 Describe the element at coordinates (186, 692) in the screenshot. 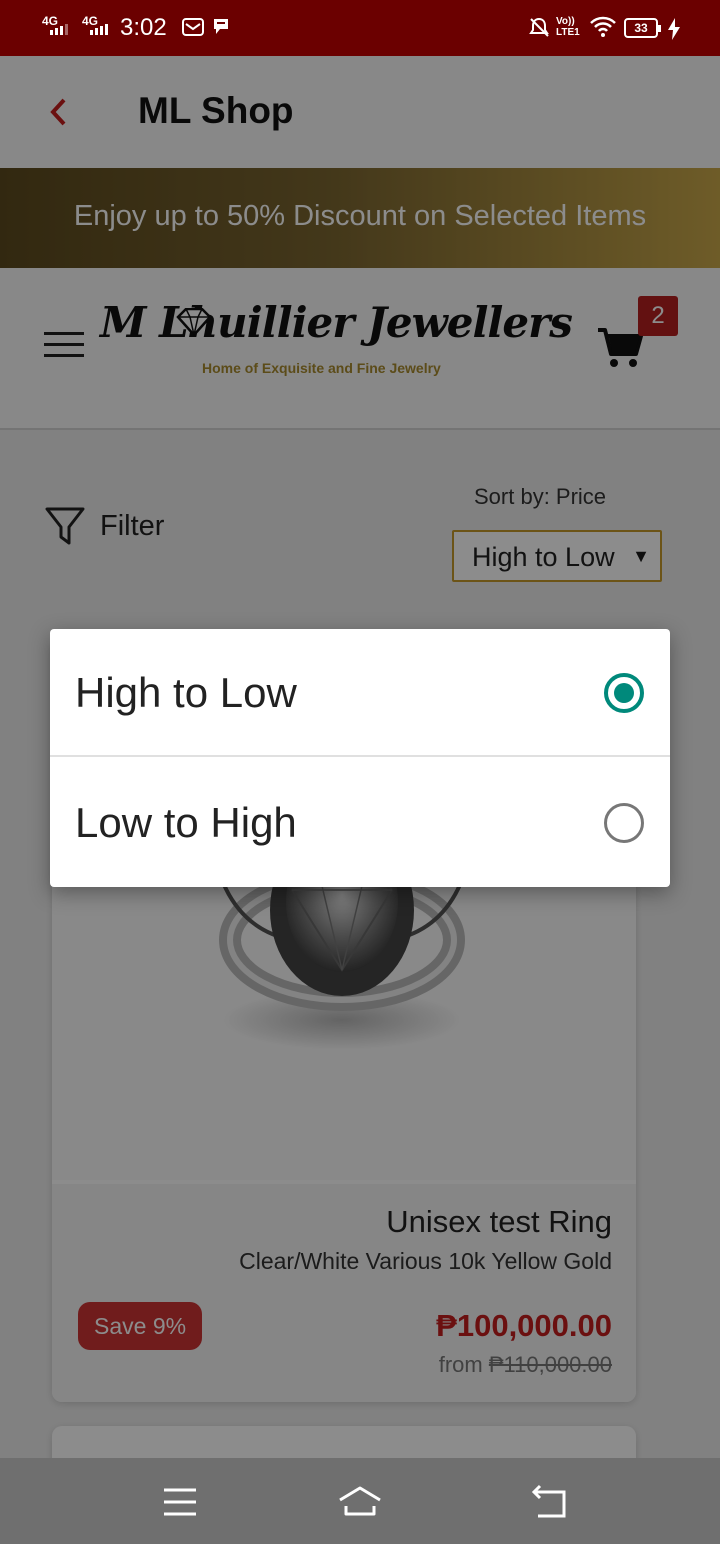

I see `sort-option-label: High to Low` at that location.